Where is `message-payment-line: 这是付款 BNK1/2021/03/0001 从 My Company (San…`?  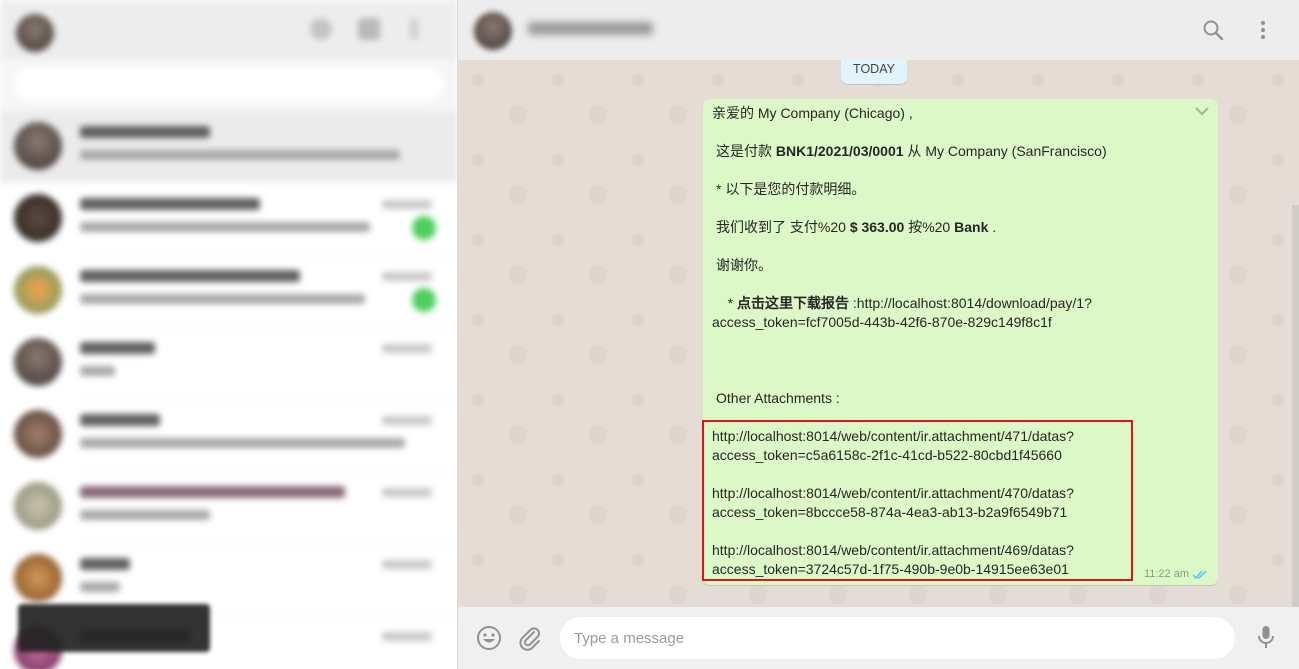
message-payment-line: 这是付款 BNK1/2021/03/0001 从 My Company (San… is located at coordinates (911, 151).